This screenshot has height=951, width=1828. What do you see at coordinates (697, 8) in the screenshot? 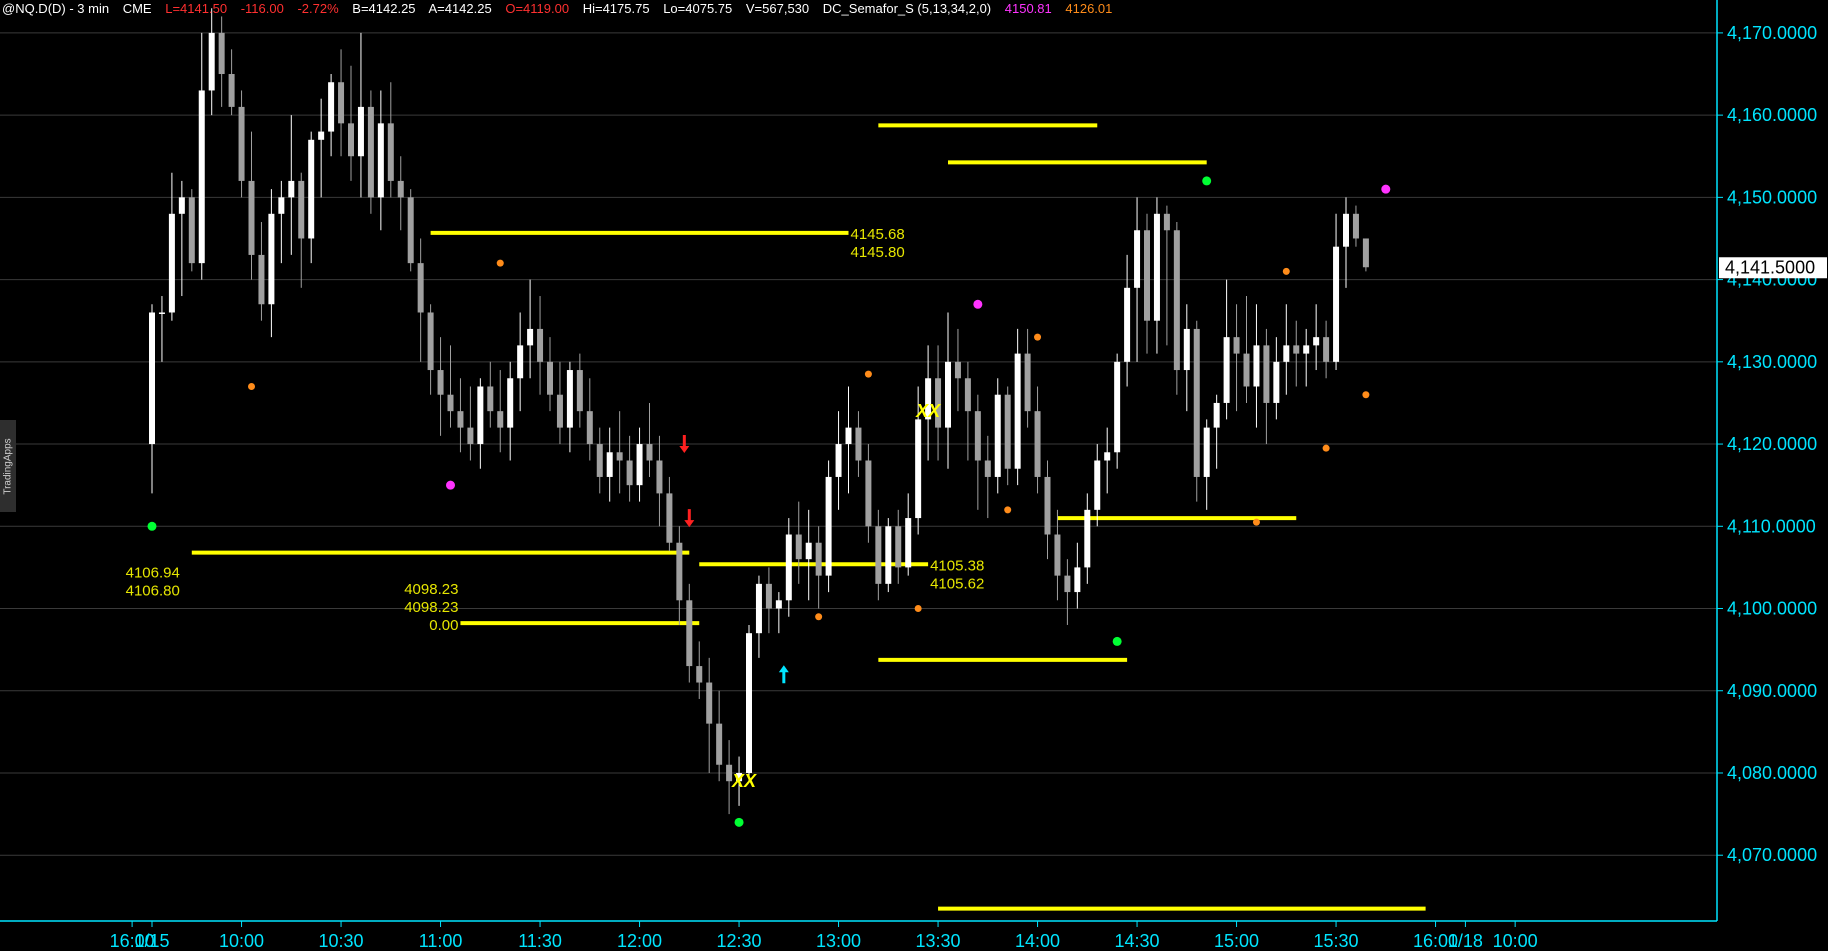
I see `header-low: Lo=4075.75` at bounding box center [697, 8].